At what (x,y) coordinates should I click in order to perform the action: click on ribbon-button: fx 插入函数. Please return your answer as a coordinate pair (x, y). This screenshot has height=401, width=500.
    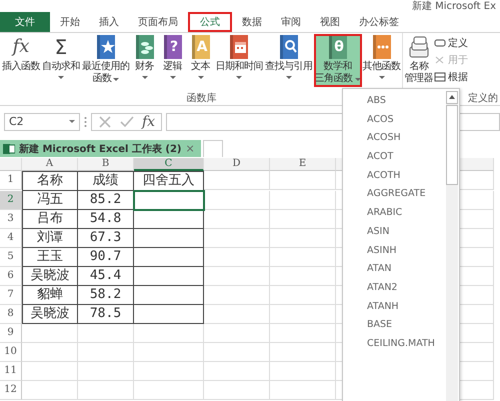
    Looking at the image, I should click on (21, 54).